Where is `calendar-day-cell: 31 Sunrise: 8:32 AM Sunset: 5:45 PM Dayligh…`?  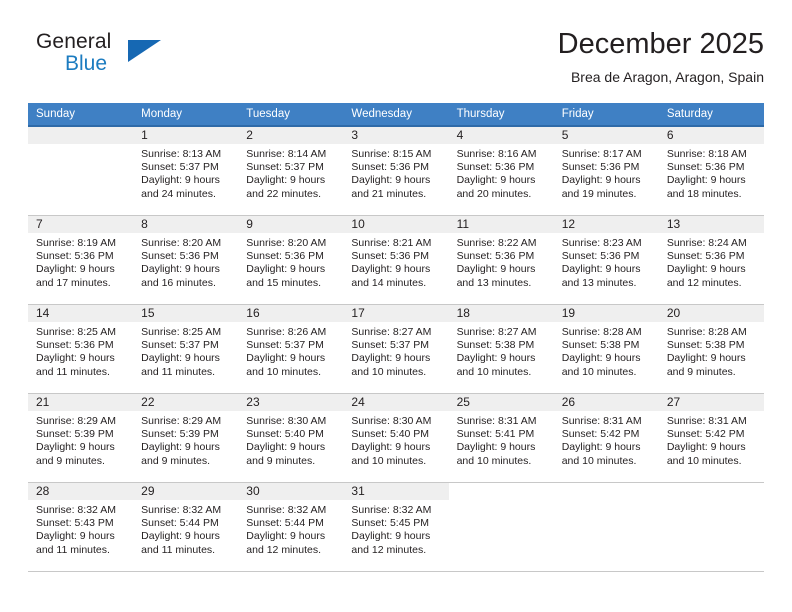 calendar-day-cell: 31 Sunrise: 8:32 AM Sunset: 5:45 PM Dayligh… is located at coordinates (396, 527).